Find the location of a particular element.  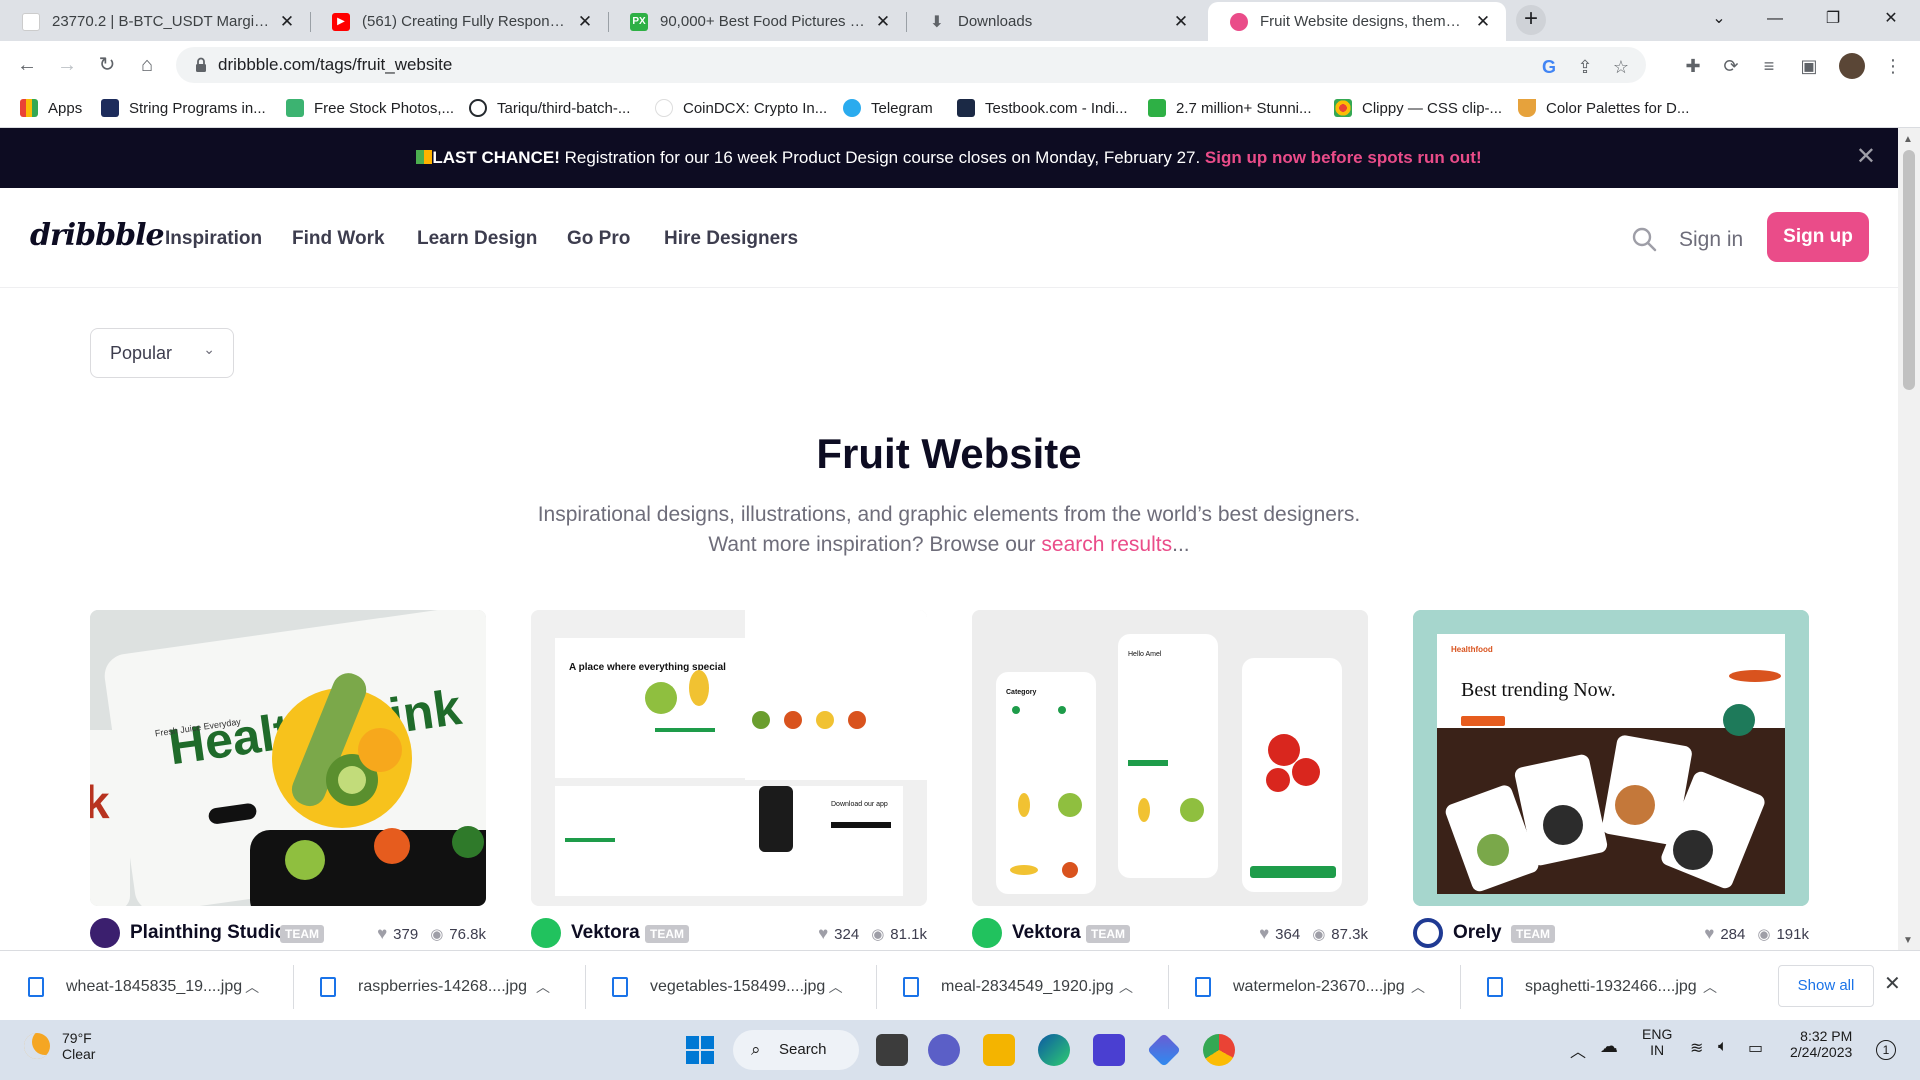

announcement-link: Sign up now before spots run out! is located at coordinates (1343, 157).